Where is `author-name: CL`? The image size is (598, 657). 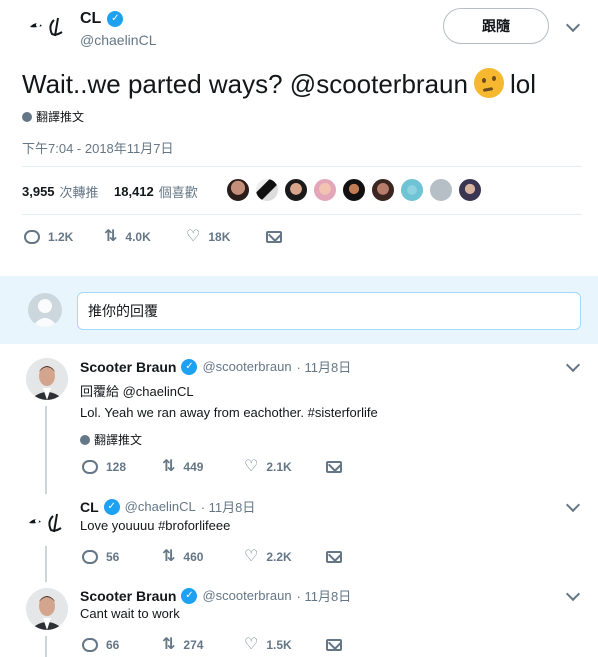
author-name: CL is located at coordinates (90, 19).